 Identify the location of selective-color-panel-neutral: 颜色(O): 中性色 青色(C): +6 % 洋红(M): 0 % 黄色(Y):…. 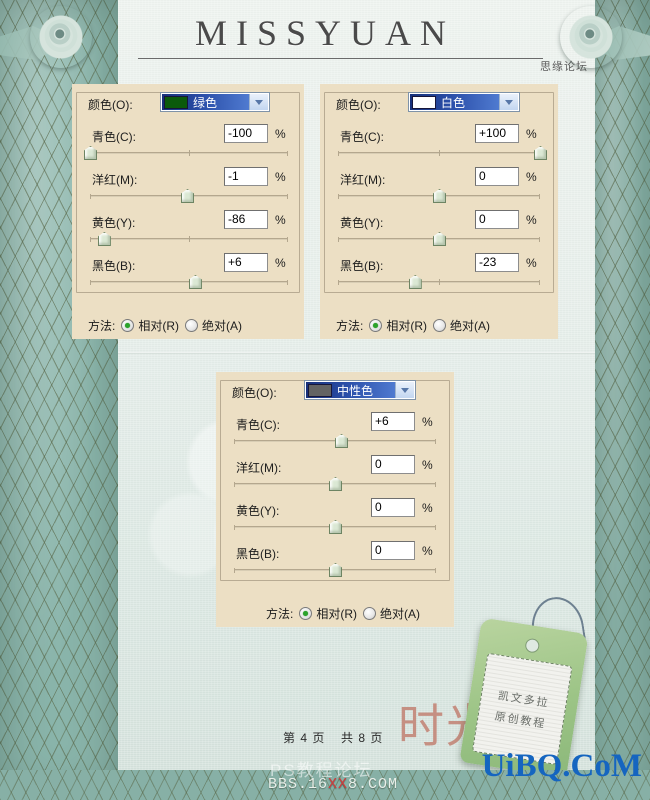
(335, 499).